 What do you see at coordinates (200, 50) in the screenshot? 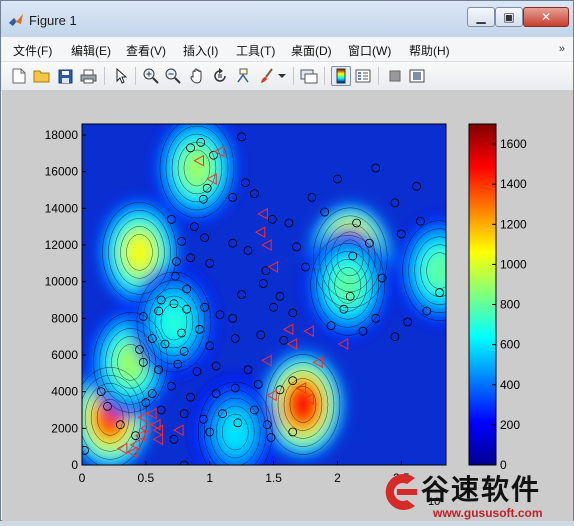
I see `menu-insert: 插入(I)` at bounding box center [200, 50].